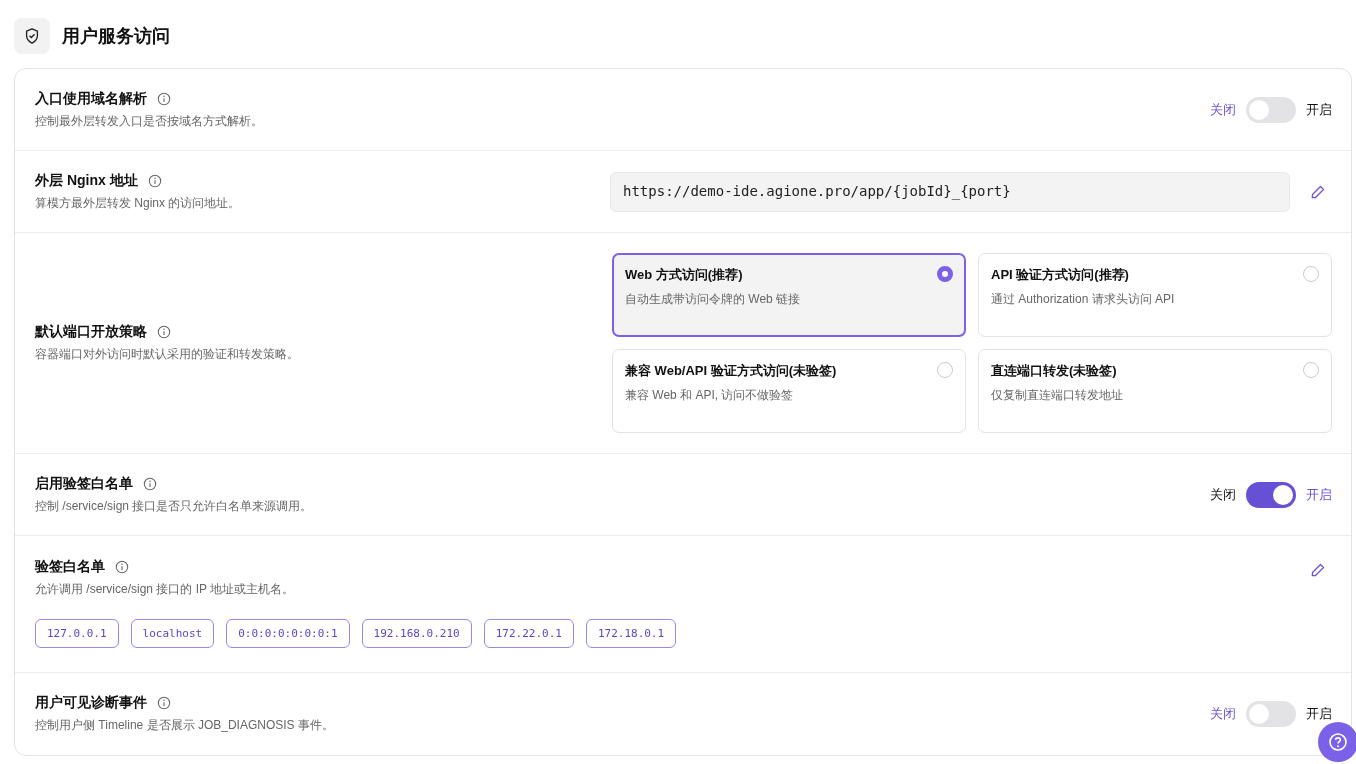 This screenshot has width=1356, height=764. I want to click on option-card: 直连端口转发(未验签) 仅复制直连端口转发地址, so click(1155, 391).